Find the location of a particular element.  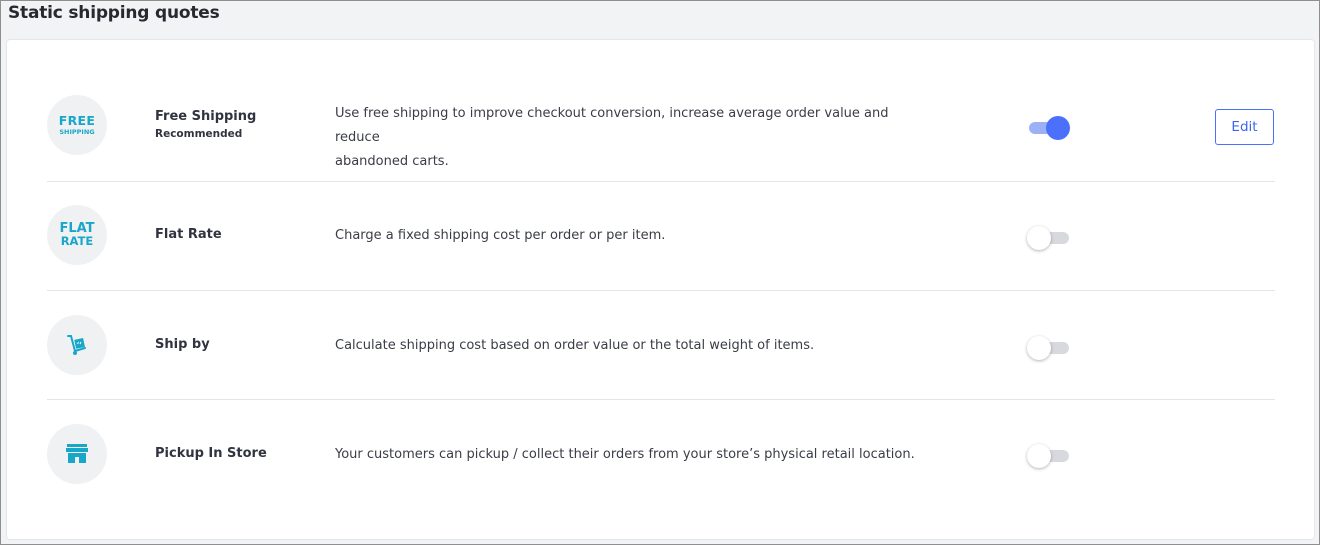

recommended-label: Recommended is located at coordinates (199, 134).